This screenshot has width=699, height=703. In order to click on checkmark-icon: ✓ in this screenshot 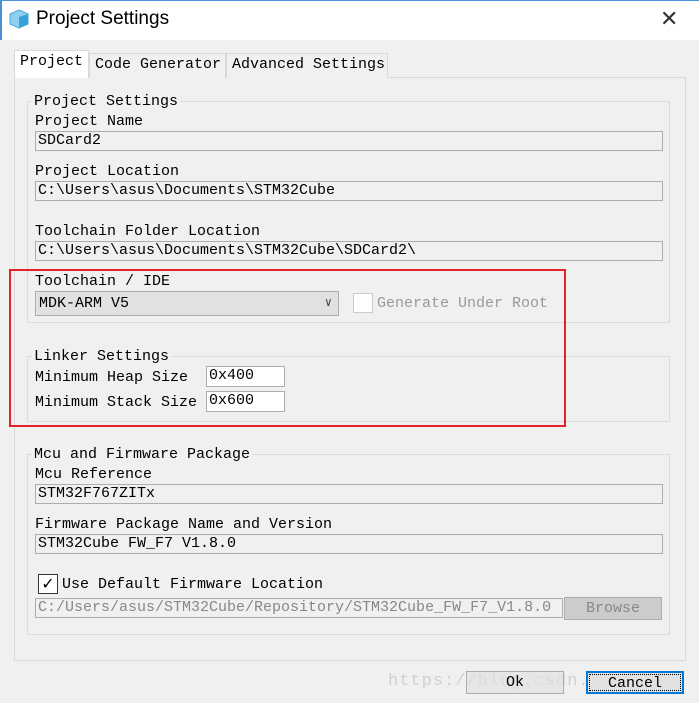, I will do `click(48, 583)`.